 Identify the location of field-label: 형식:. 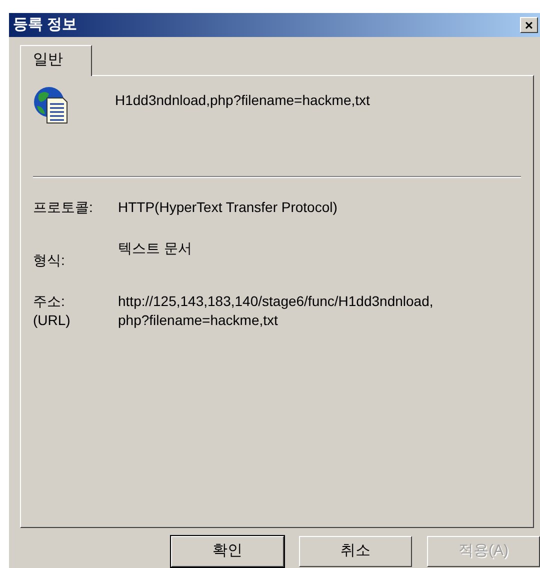
(49, 260).